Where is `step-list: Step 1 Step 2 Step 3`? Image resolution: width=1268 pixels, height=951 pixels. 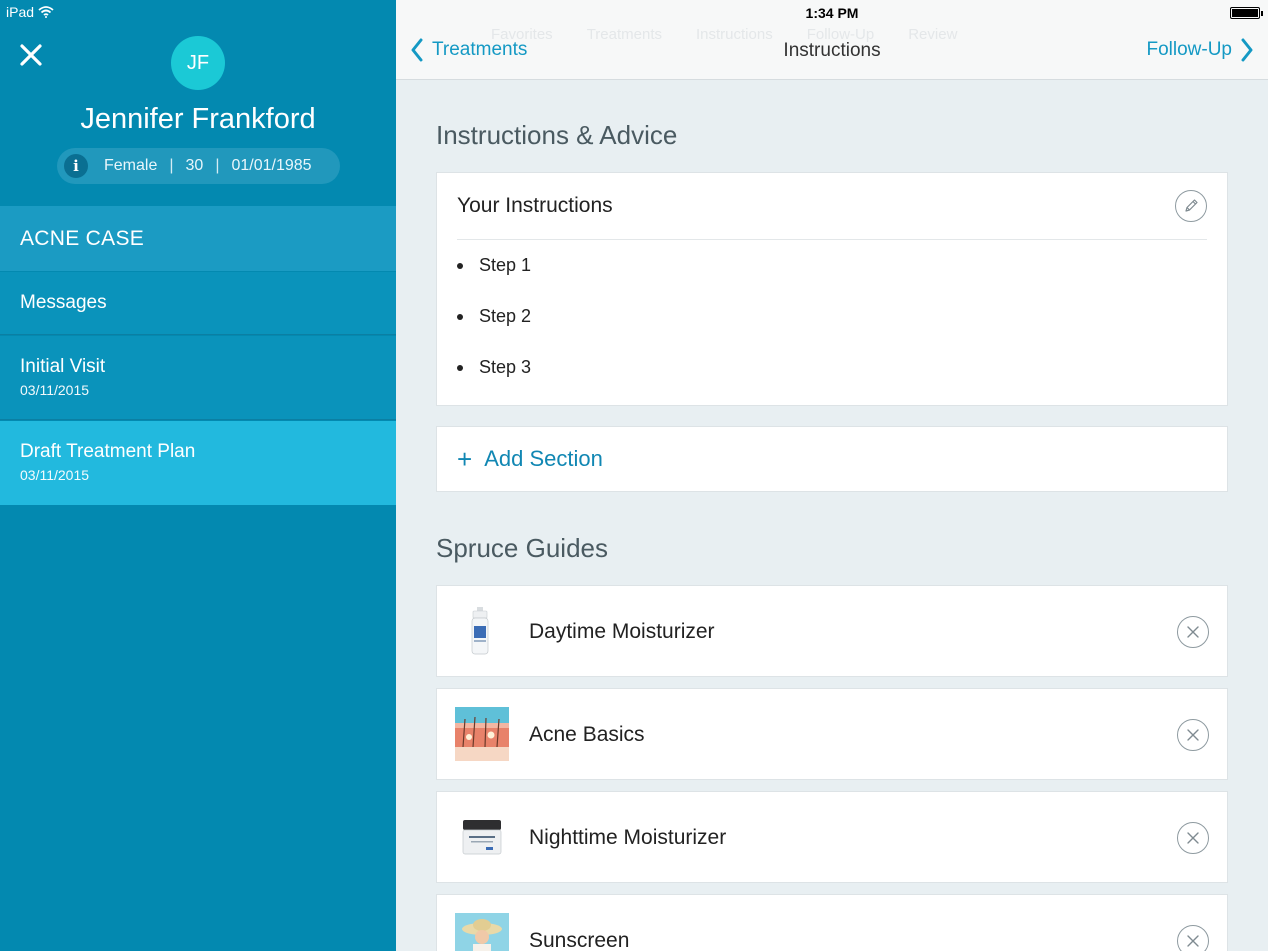 step-list: Step 1 Step 2 Step 3 is located at coordinates (494, 316).